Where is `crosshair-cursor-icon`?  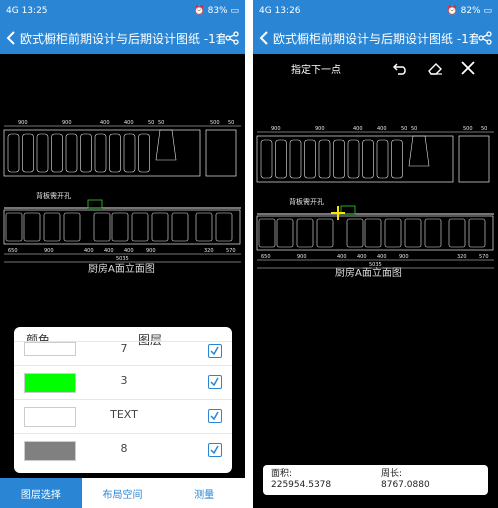 crosshair-cursor-icon is located at coordinates (338, 213).